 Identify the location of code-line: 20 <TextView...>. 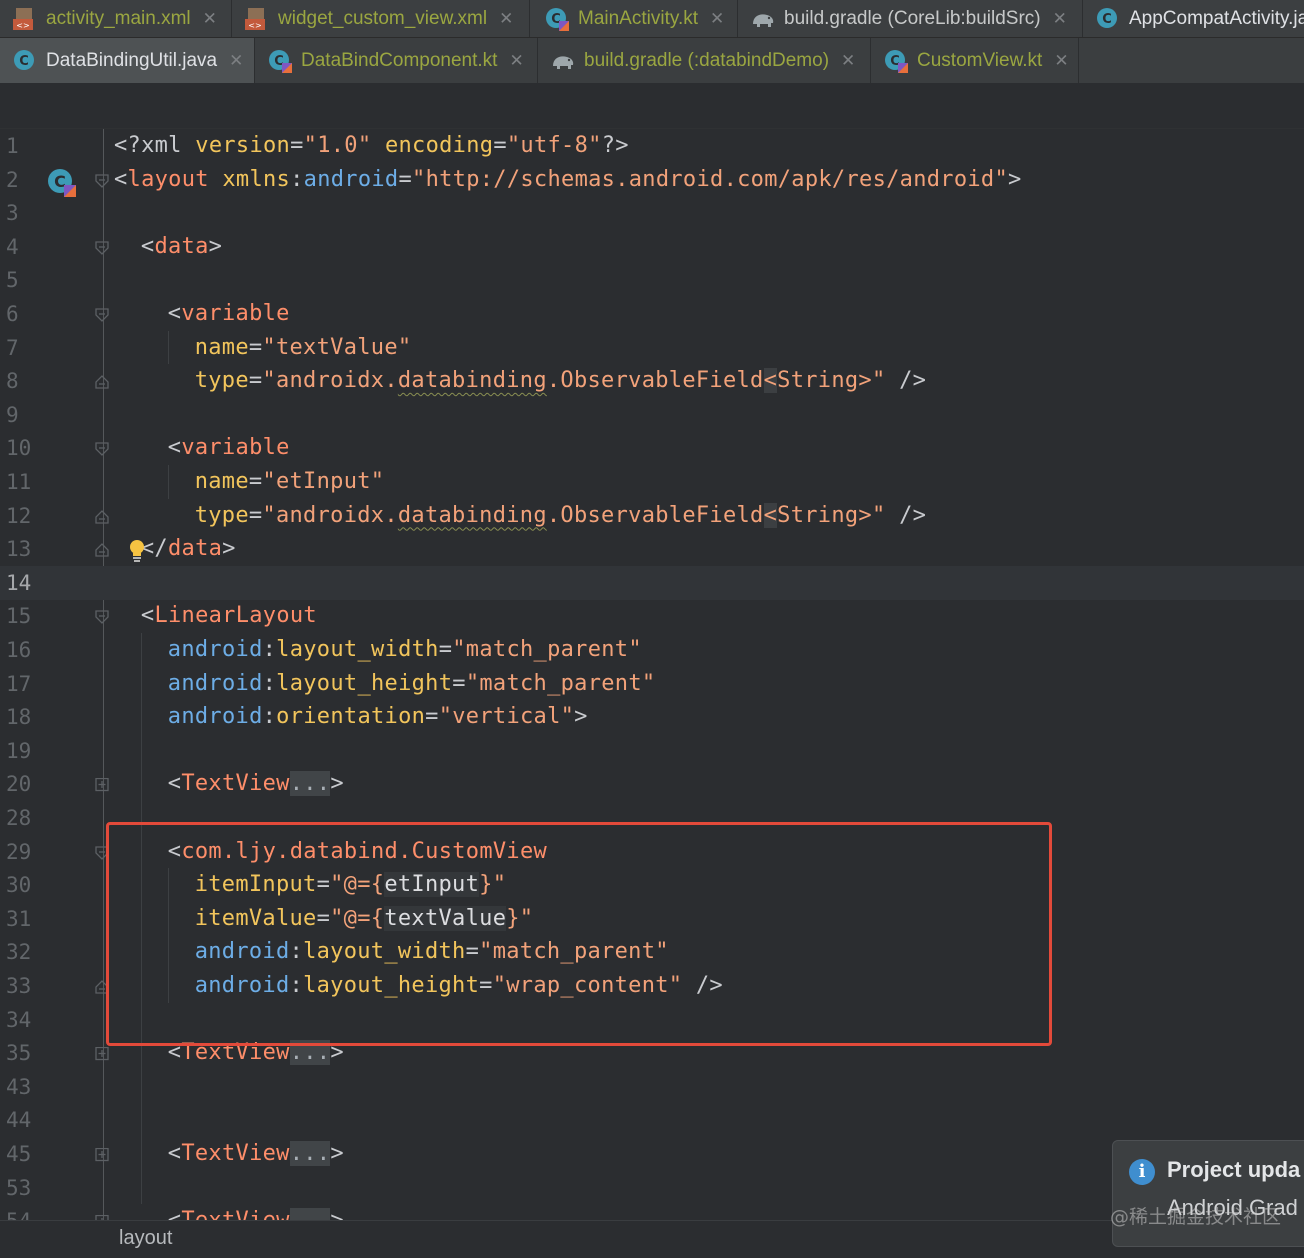
(652, 784).